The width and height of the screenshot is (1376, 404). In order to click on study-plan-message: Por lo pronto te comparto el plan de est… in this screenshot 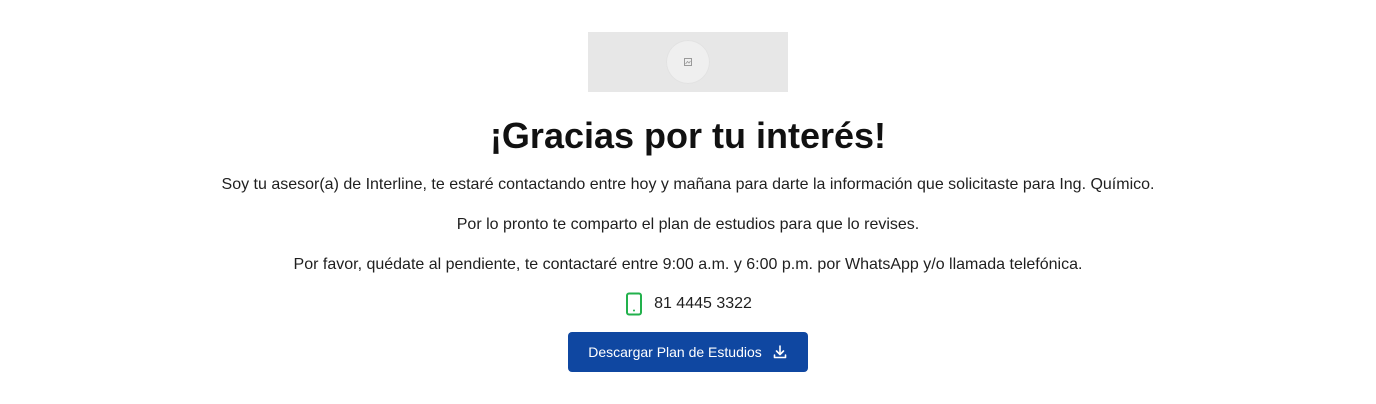, I will do `click(688, 224)`.